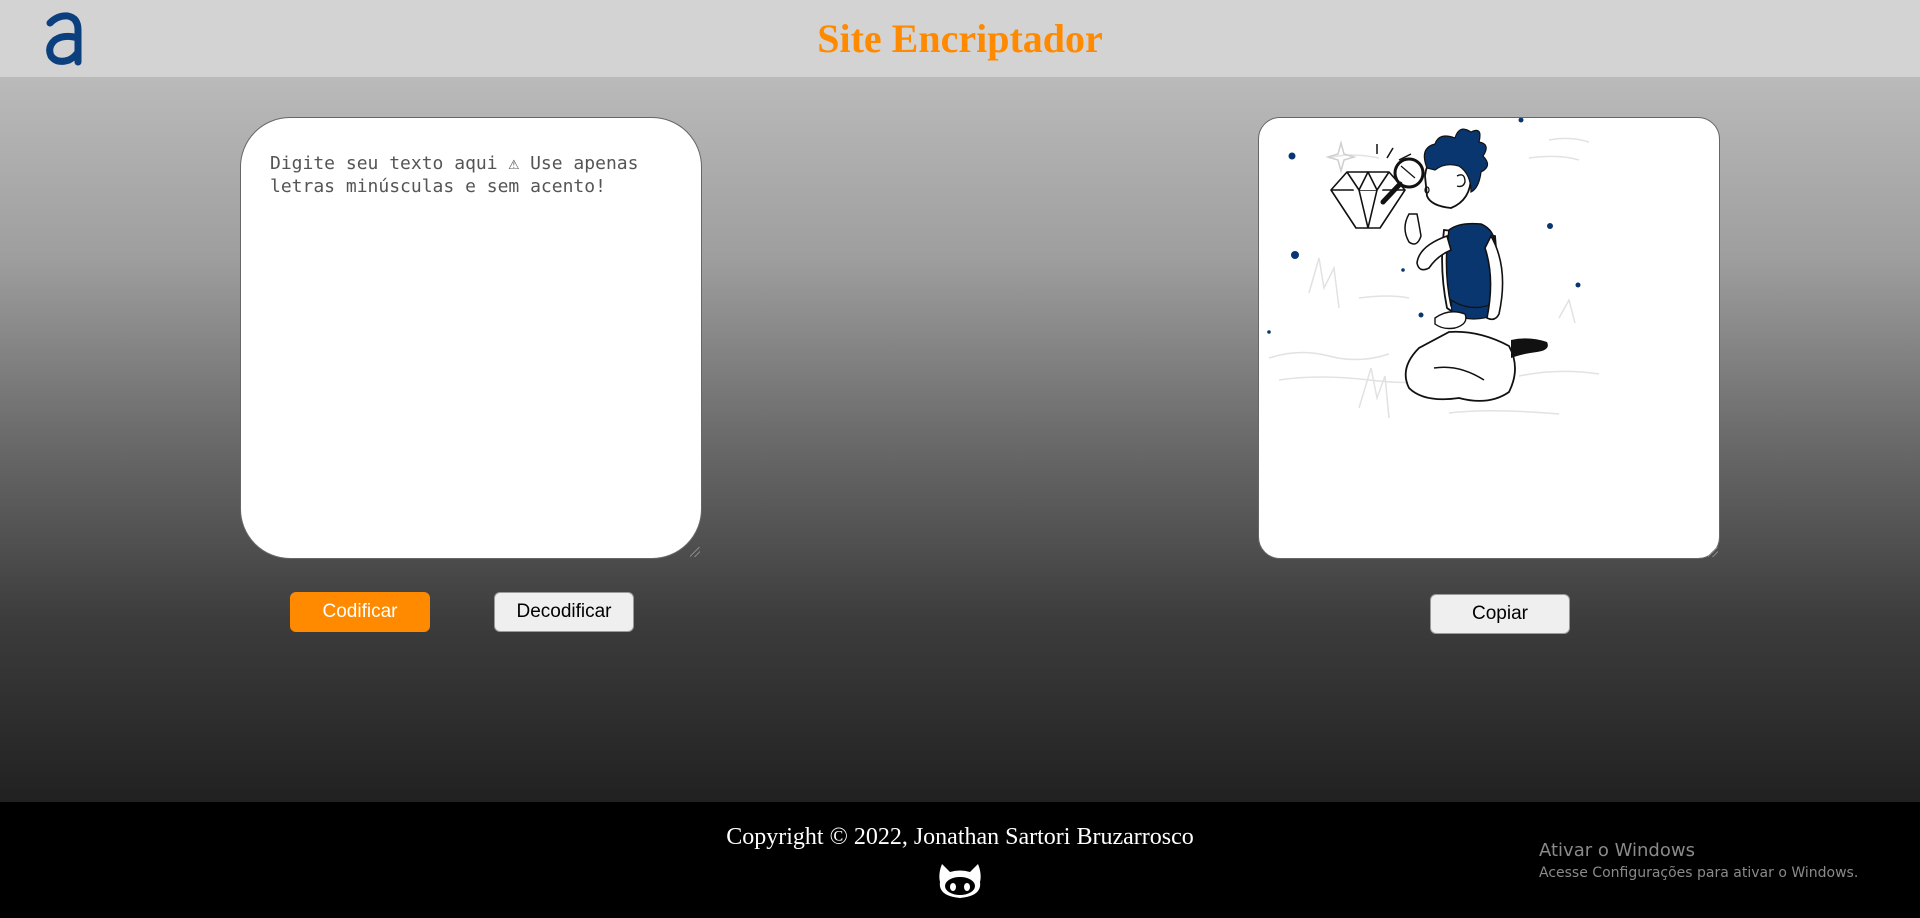 The image size is (1920, 918). I want to click on person-searching-diamond-illustration, so click(1433, 268).